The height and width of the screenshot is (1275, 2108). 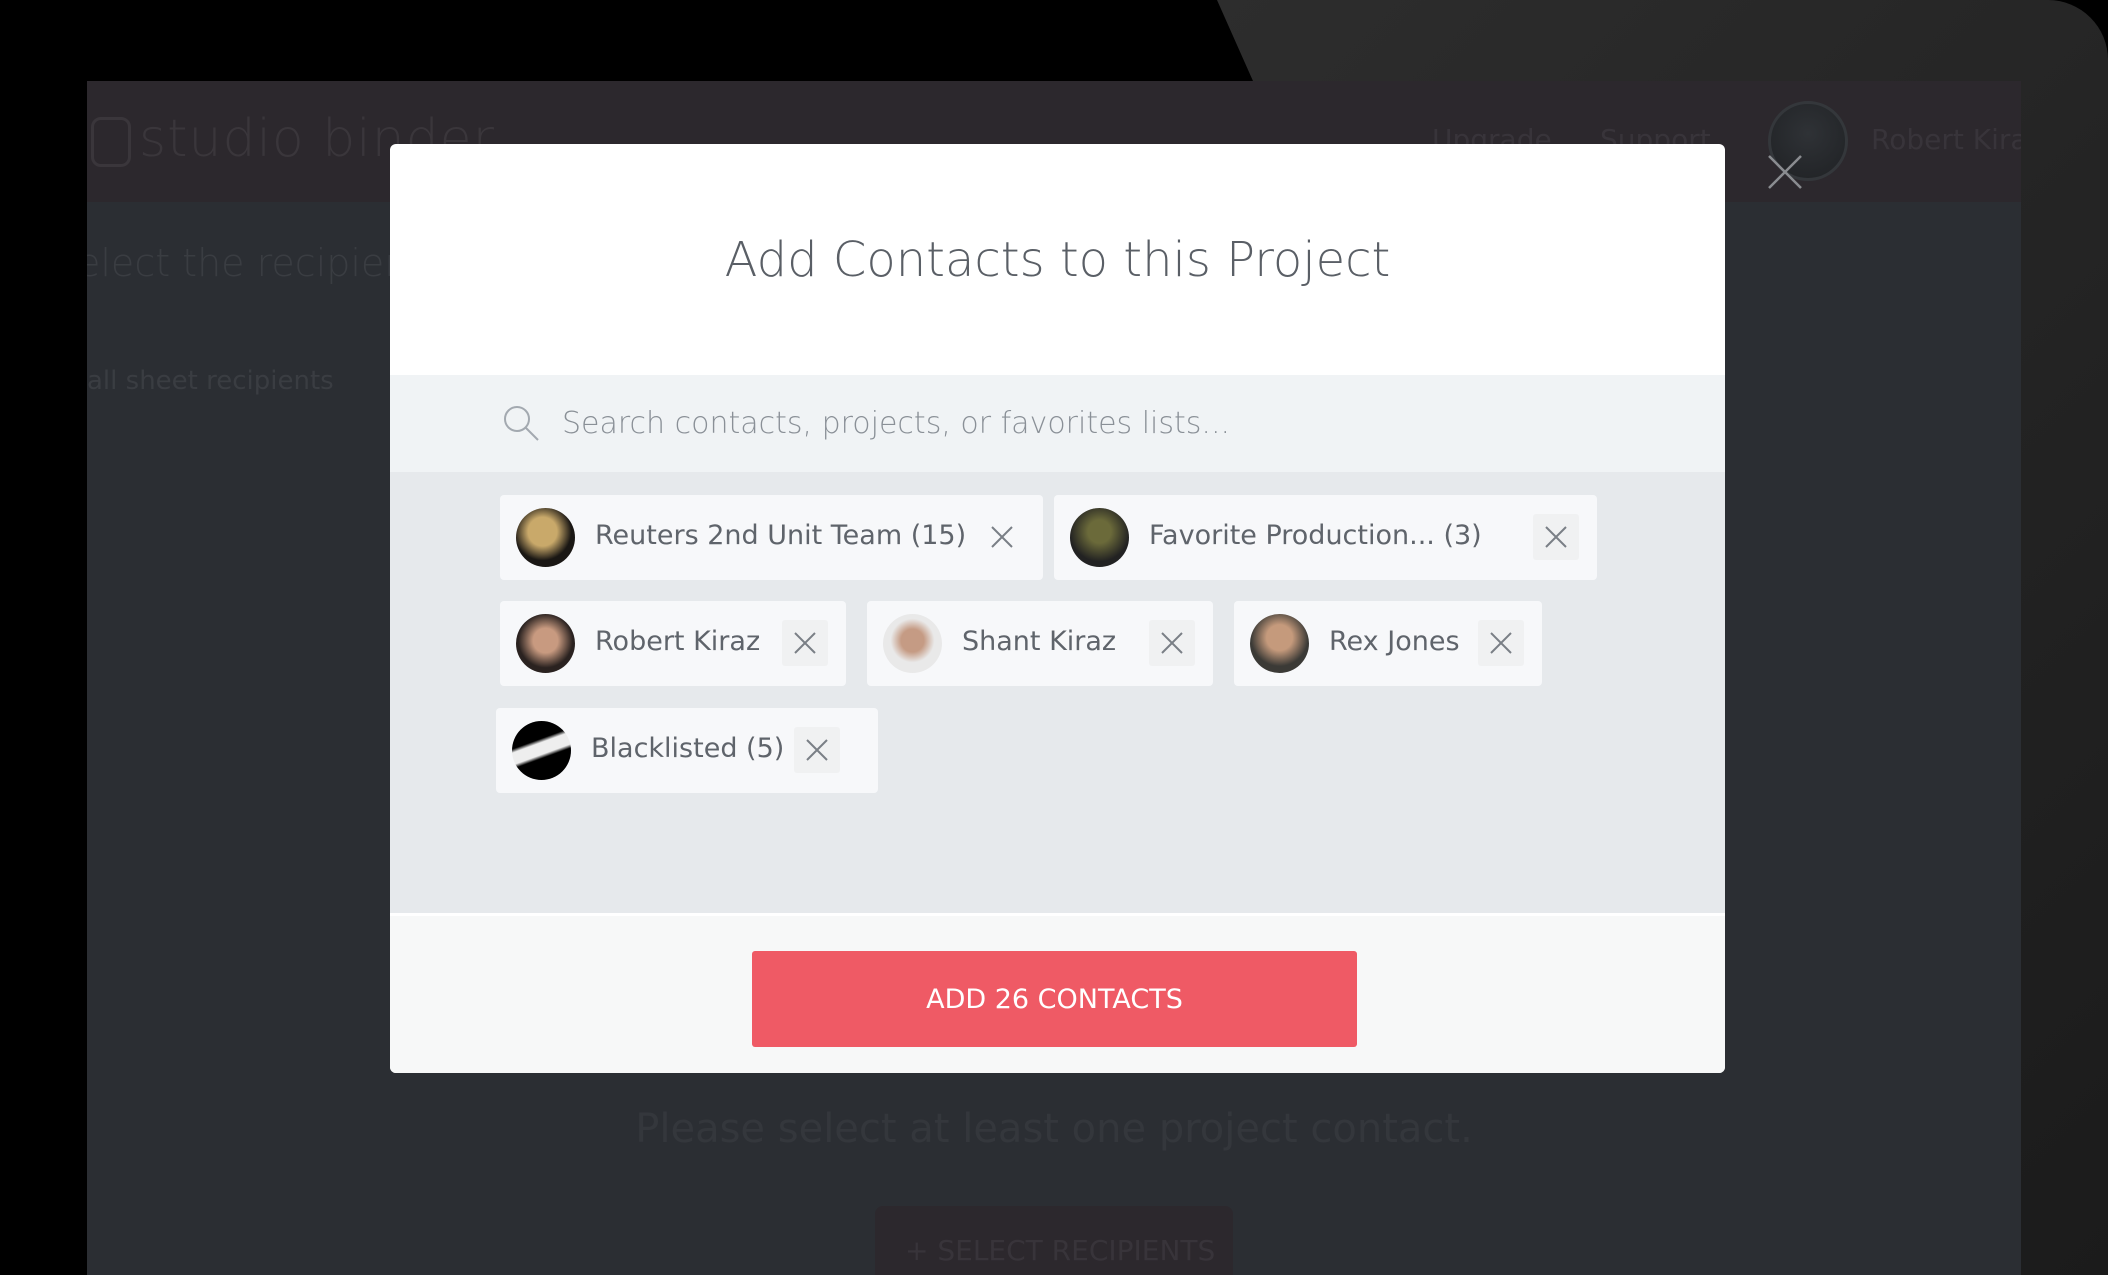 What do you see at coordinates (781, 535) in the screenshot?
I see `chip-label: Reuters 2nd Unit Team (15)` at bounding box center [781, 535].